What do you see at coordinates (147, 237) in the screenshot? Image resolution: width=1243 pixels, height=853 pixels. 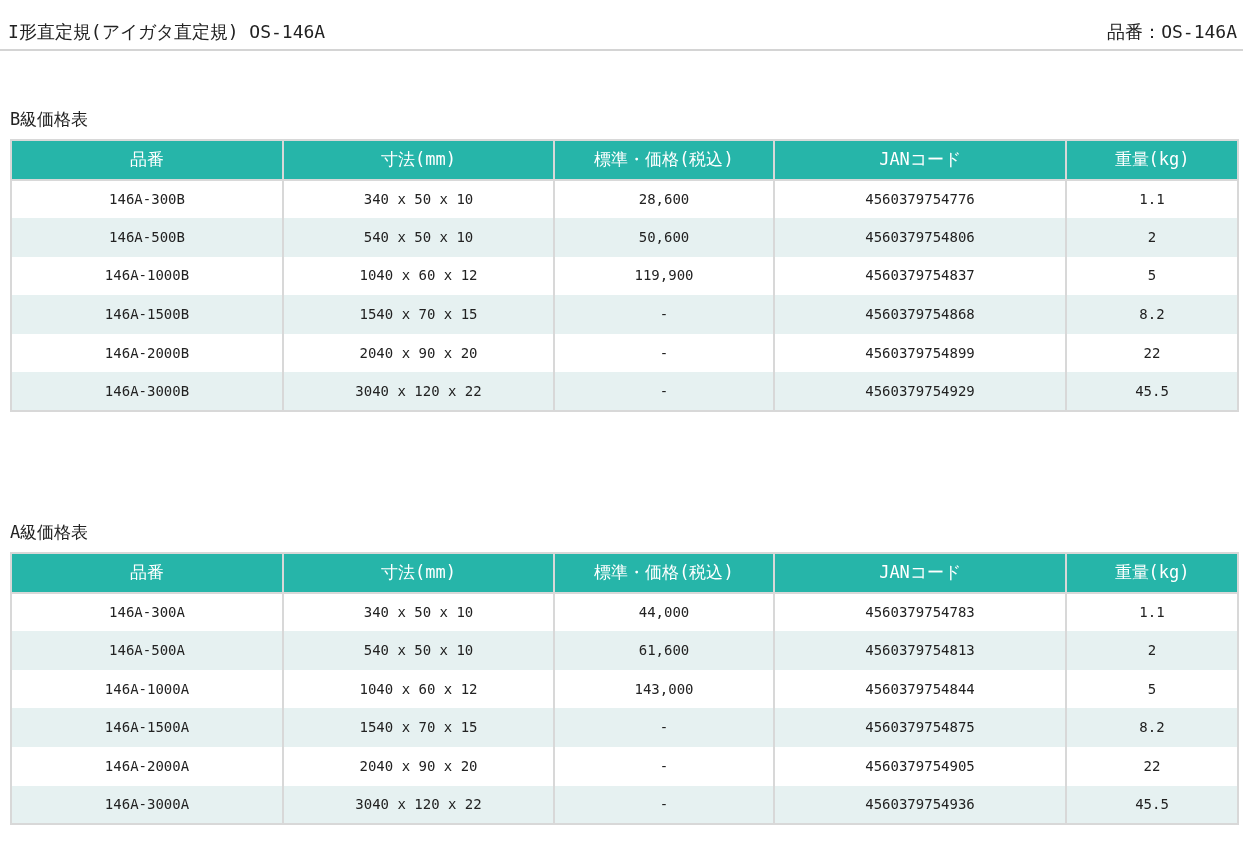 I see `table-cell: 146A-500B` at bounding box center [147, 237].